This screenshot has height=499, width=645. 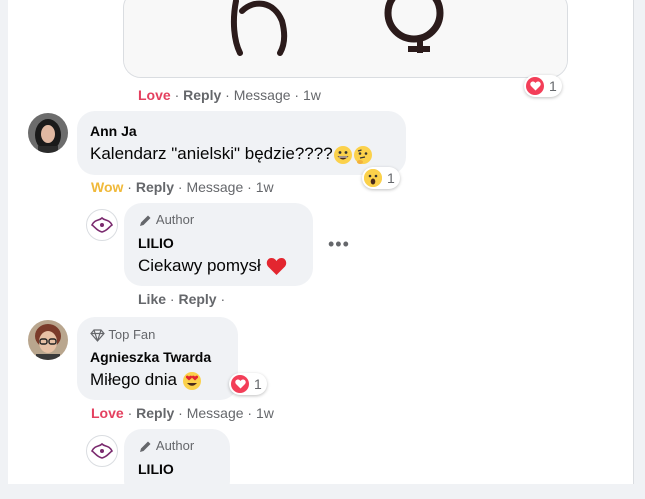 I want to click on comment-text: Miłego dnia, so click(x=133, y=379).